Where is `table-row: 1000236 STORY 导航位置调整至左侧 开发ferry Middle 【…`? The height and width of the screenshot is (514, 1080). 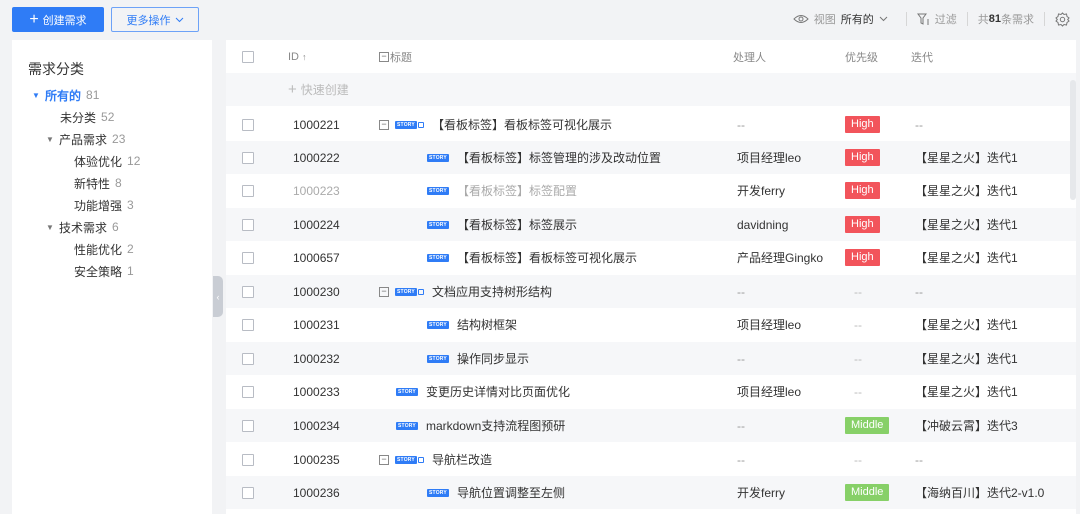
table-row: 1000236 STORY 导航位置调整至左侧 开发ferry Middle 【… is located at coordinates (651, 492).